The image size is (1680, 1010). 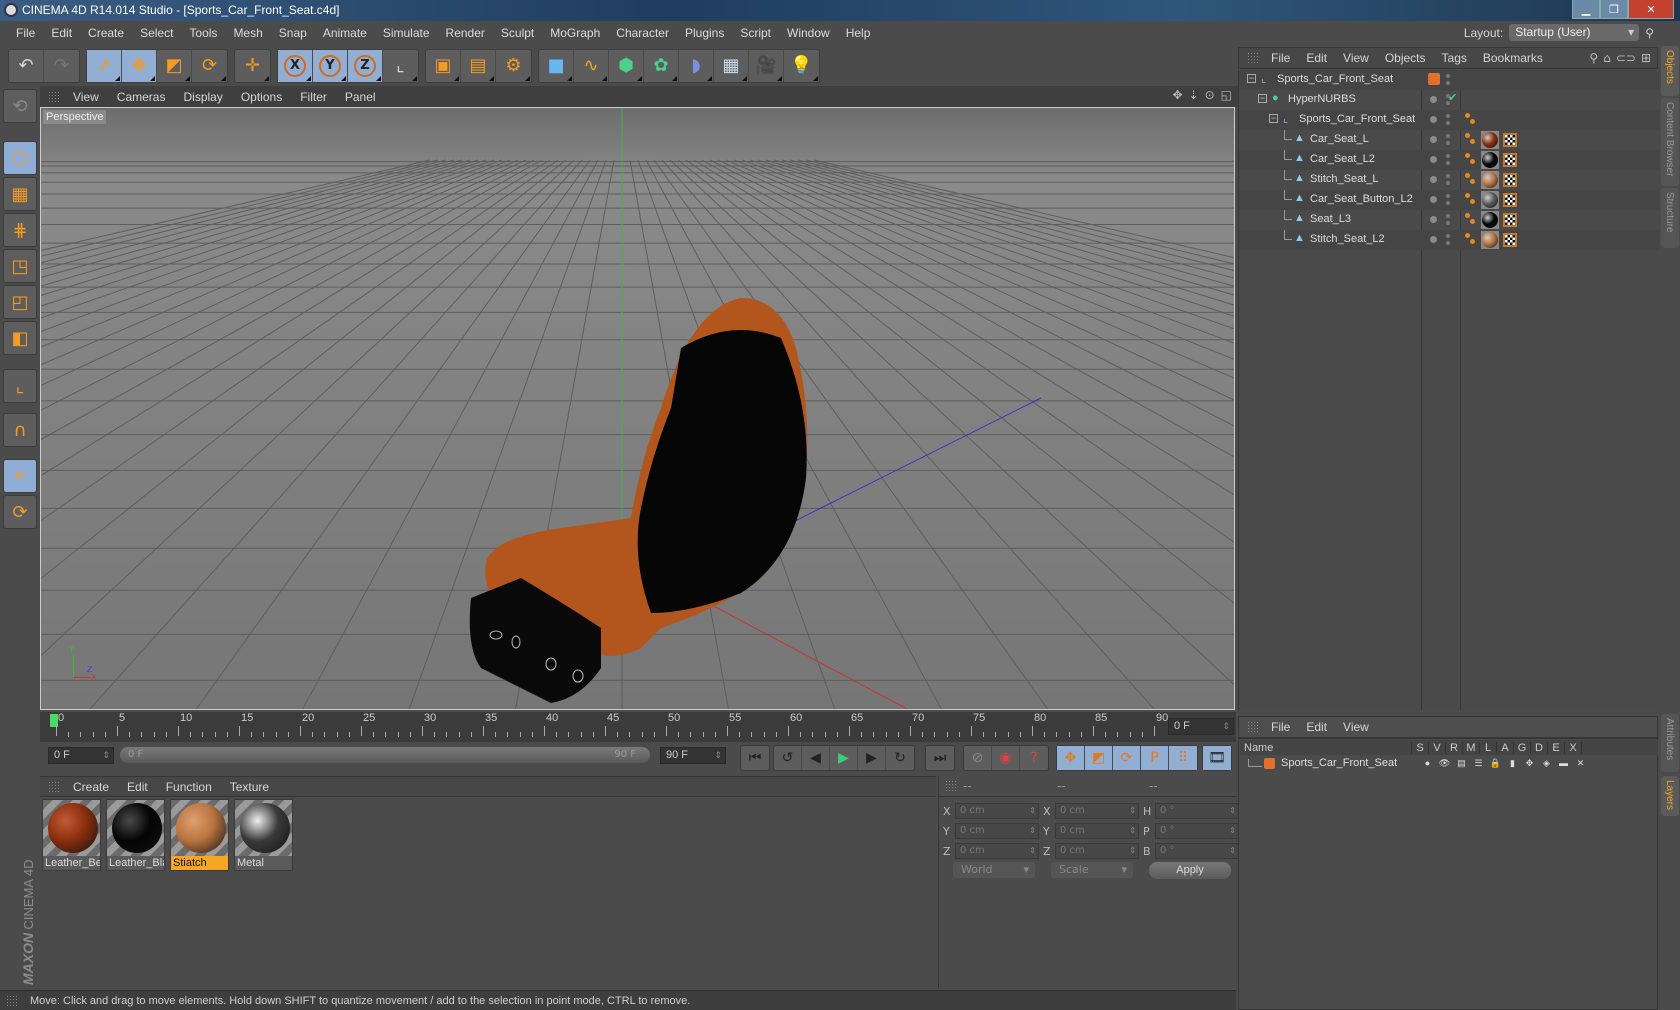 I want to click on edges-mode-button: ◰, so click(x=20, y=302).